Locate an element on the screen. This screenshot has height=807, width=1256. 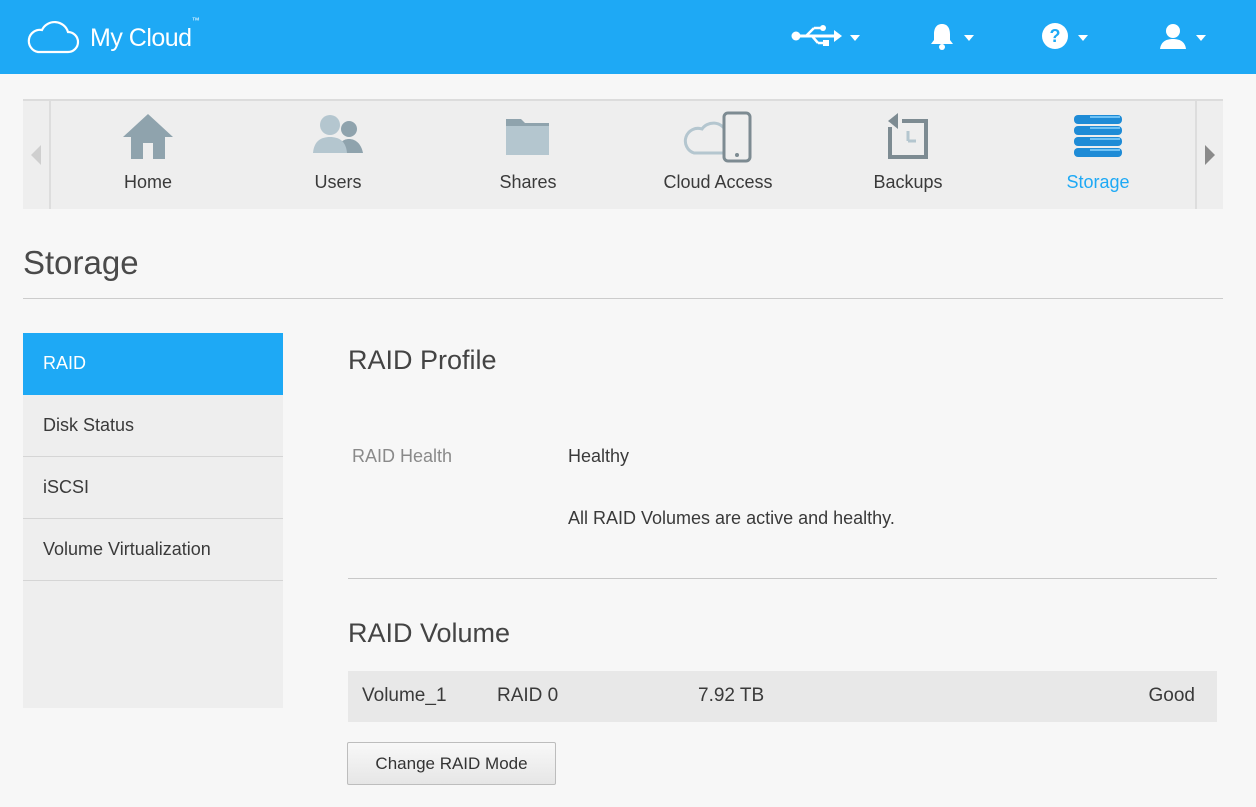
raid-health-value: Healthy is located at coordinates (599, 456).